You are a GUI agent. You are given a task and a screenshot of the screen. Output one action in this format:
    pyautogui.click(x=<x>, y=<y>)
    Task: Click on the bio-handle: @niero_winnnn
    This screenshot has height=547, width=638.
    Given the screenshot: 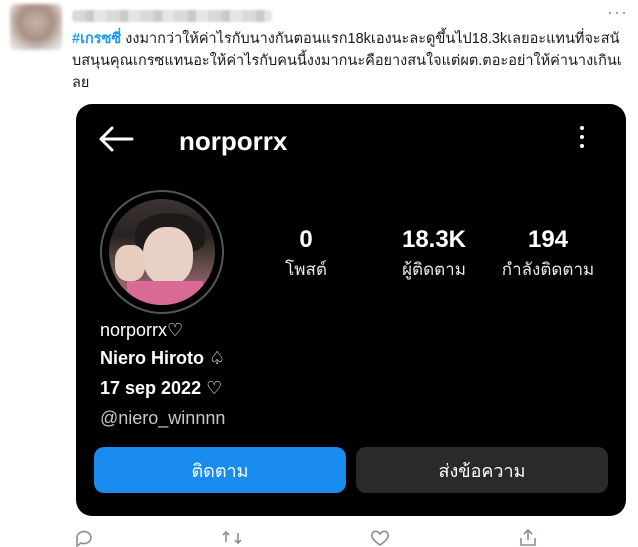 What is the action you would take?
    pyautogui.click(x=163, y=418)
    